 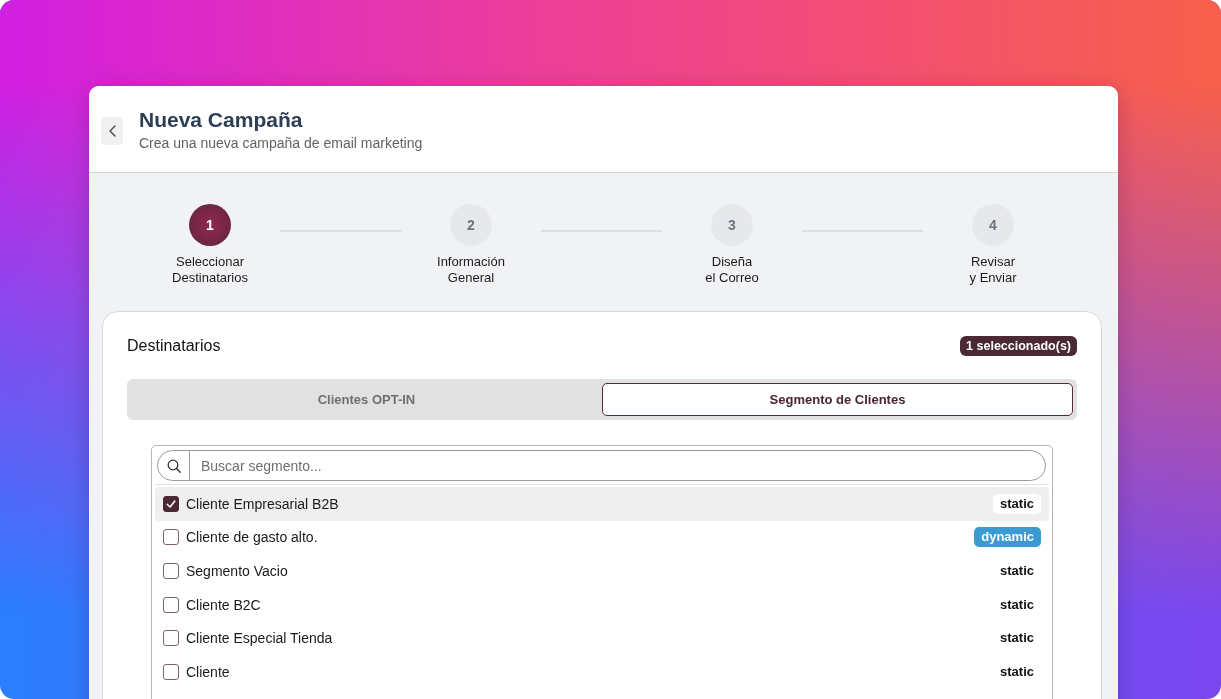 What do you see at coordinates (1007, 537) in the screenshot?
I see `segment-type-tag: dynamic` at bounding box center [1007, 537].